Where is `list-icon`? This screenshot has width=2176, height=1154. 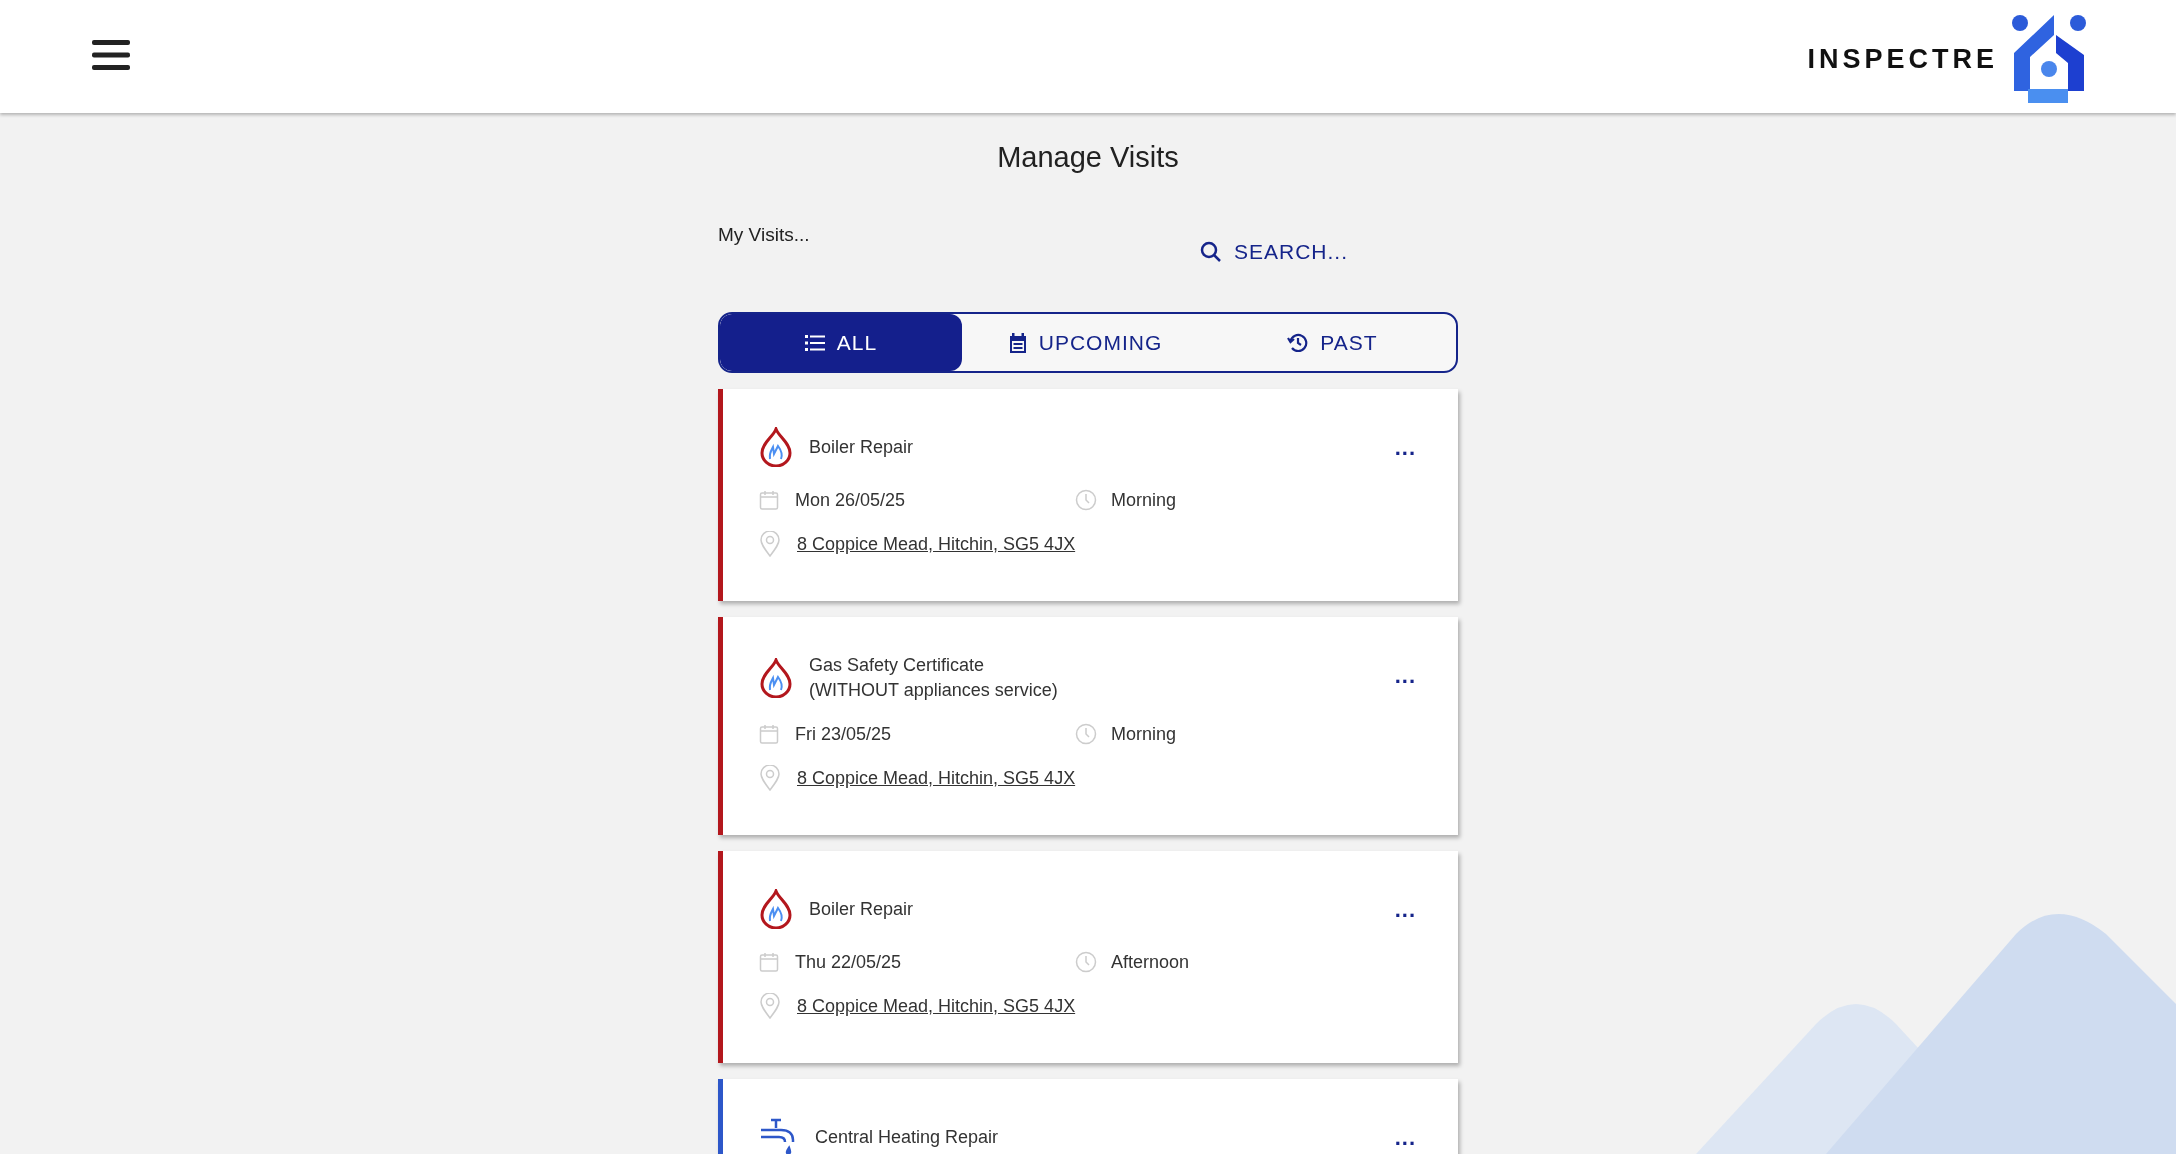 list-icon is located at coordinates (814, 342).